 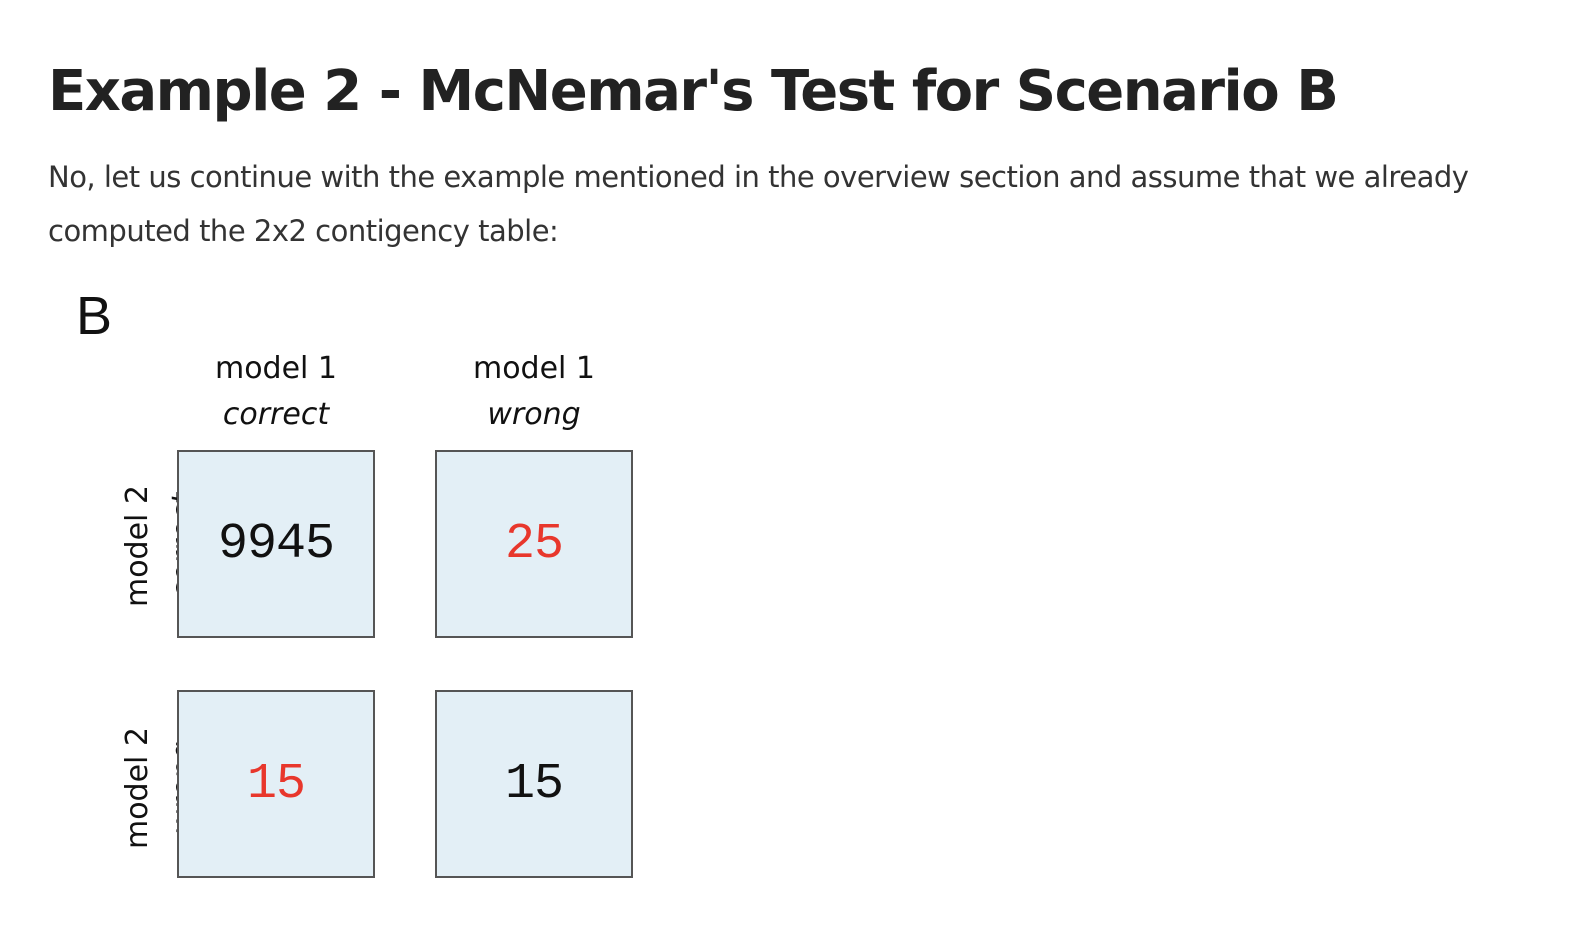 I want to click on column-header-model1-wrong: model 1 wrong, so click(x=534, y=392).